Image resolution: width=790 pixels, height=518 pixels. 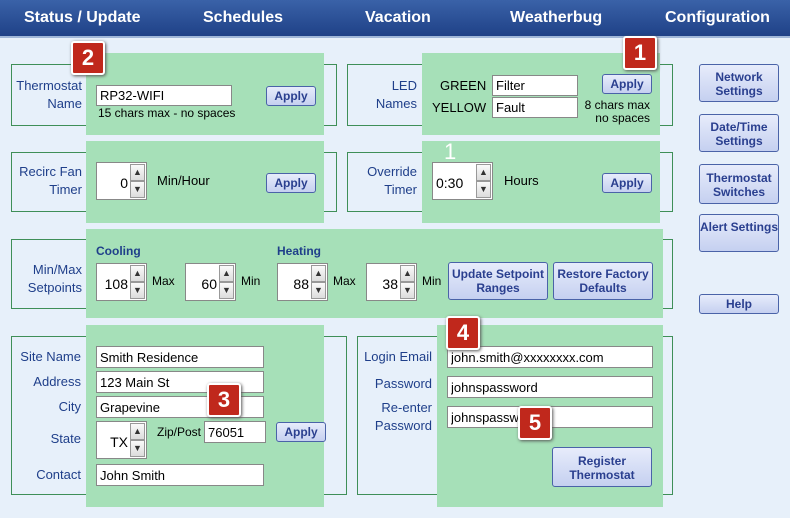 What do you see at coordinates (179, 432) in the screenshot?
I see `zip-label: Zip/Post` at bounding box center [179, 432].